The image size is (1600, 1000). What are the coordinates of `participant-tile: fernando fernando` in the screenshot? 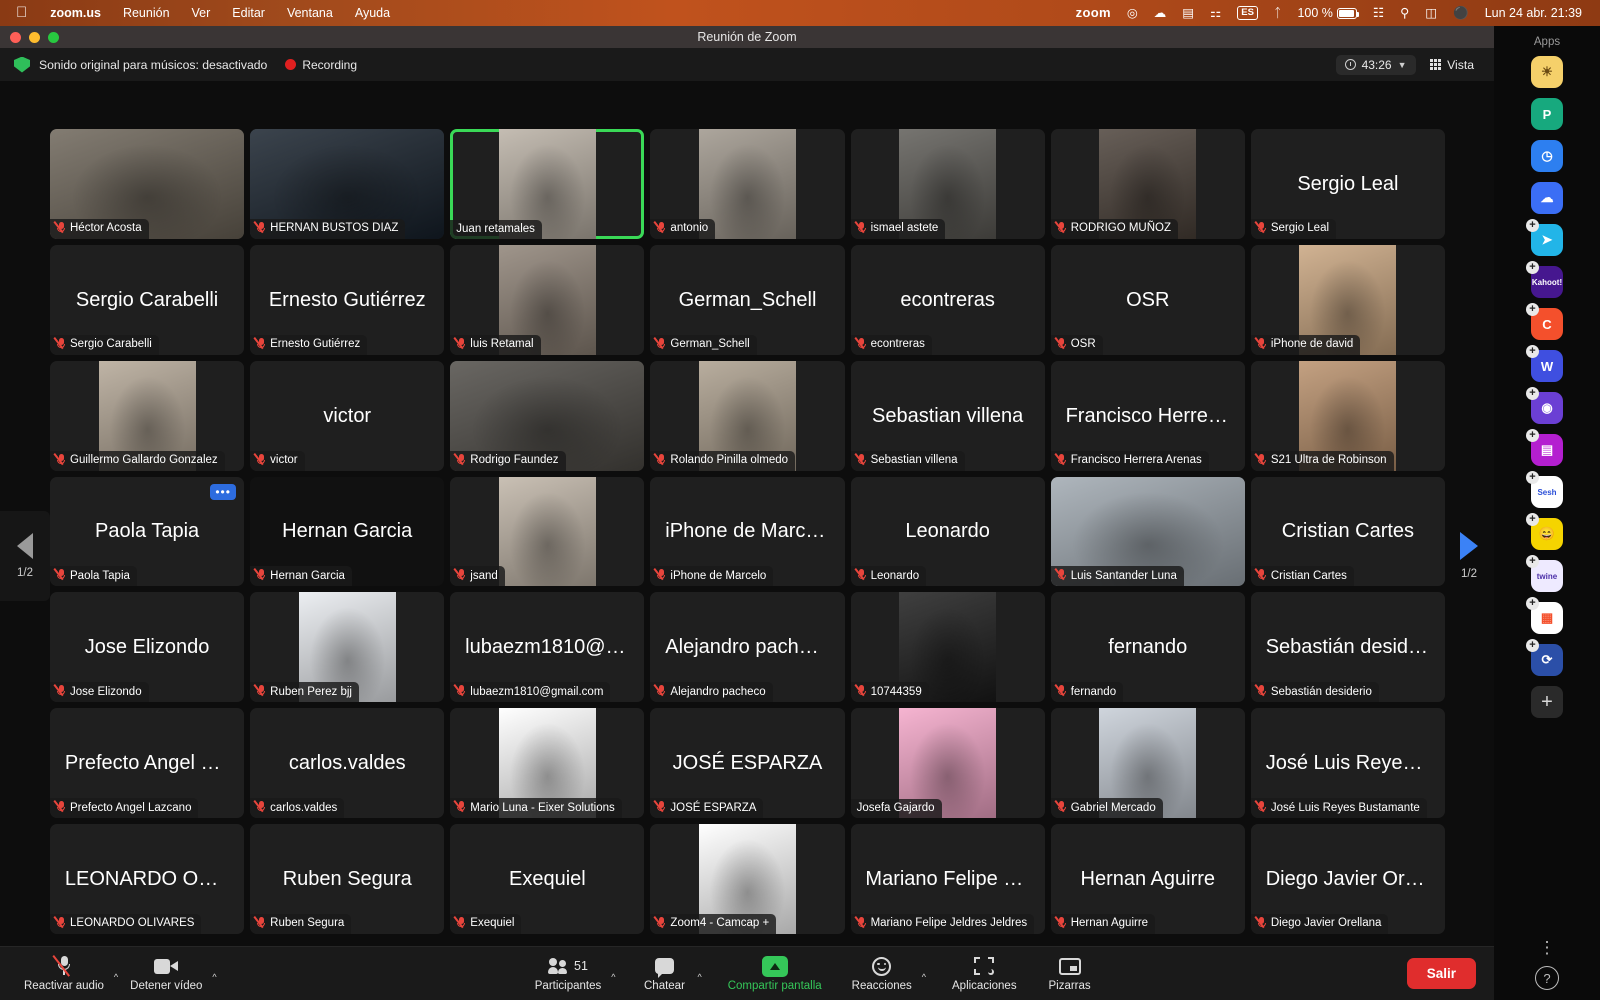 It's located at (1147, 647).